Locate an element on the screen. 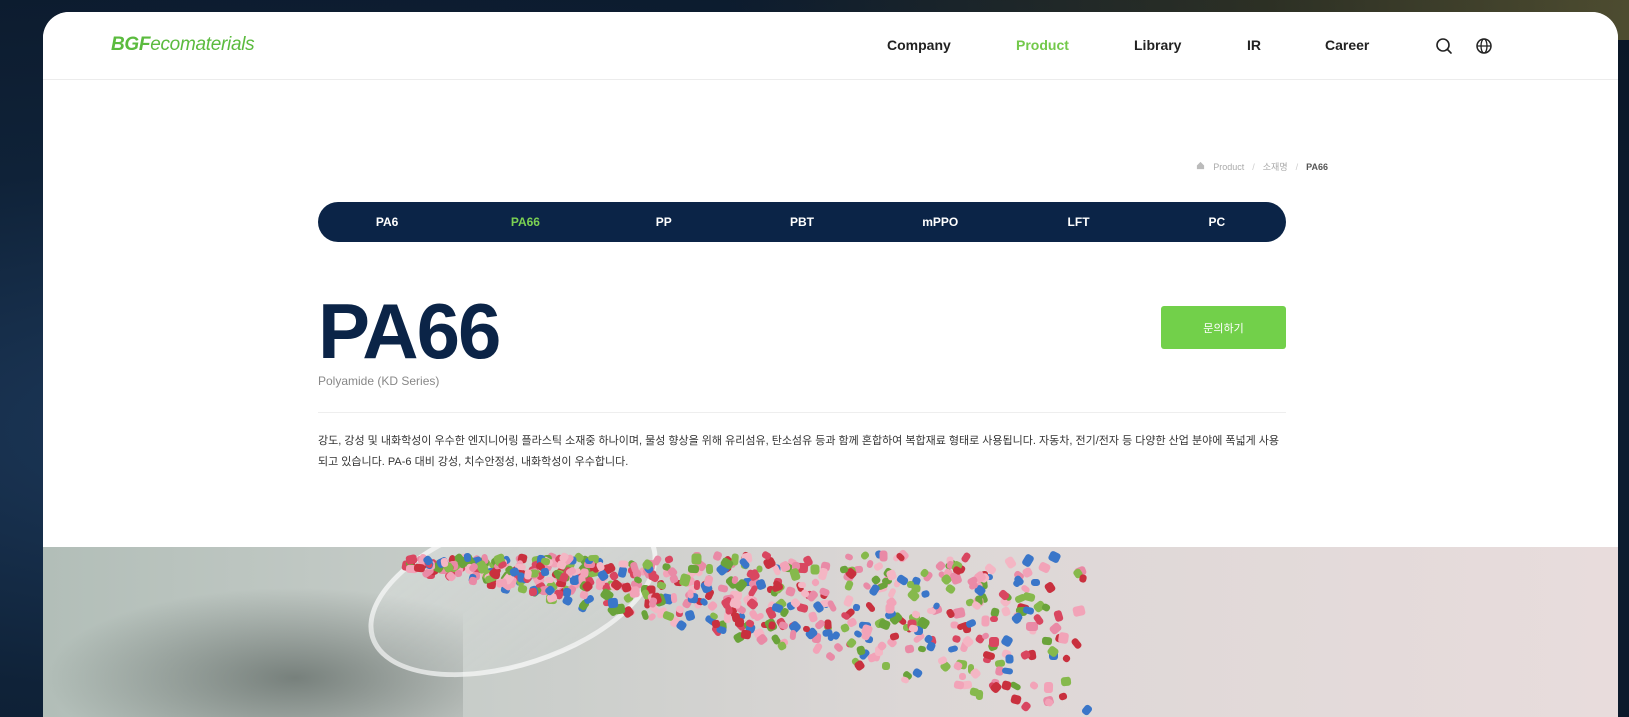 The width and height of the screenshot is (1629, 717). brand-logo: BGFecomaterials is located at coordinates (183, 45).